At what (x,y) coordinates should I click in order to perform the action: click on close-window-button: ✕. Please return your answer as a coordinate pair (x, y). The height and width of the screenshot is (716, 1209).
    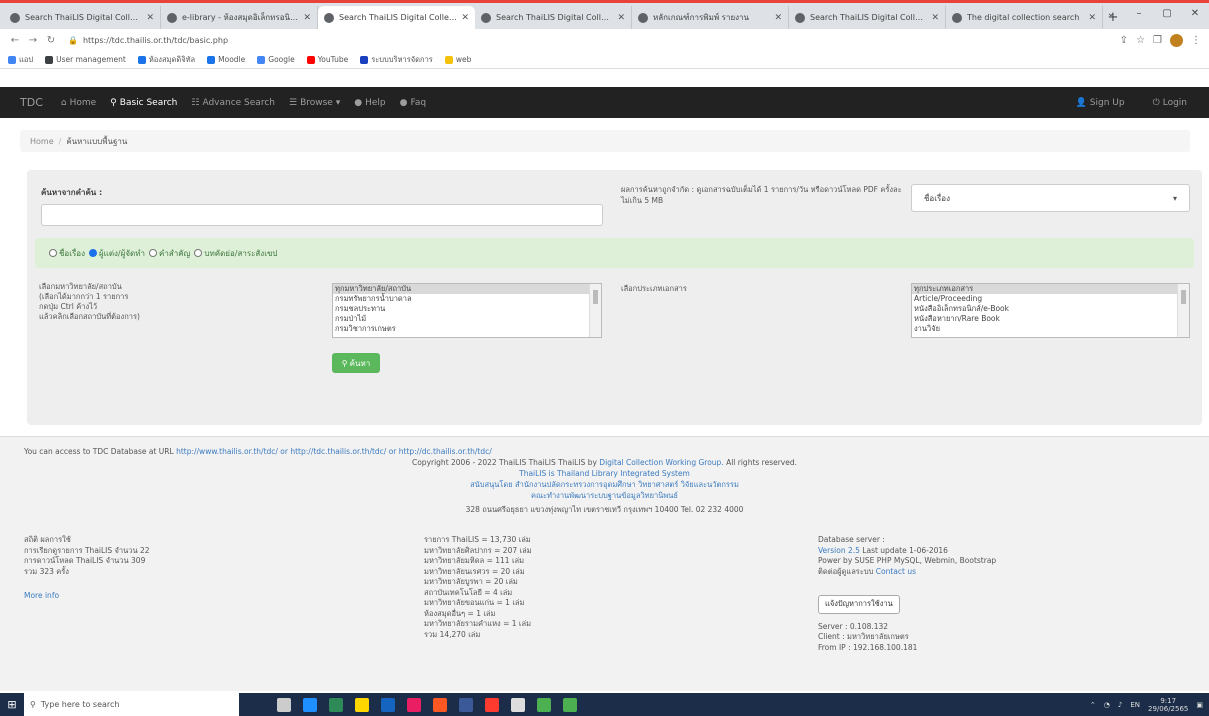
    Looking at the image, I should click on (1195, 13).